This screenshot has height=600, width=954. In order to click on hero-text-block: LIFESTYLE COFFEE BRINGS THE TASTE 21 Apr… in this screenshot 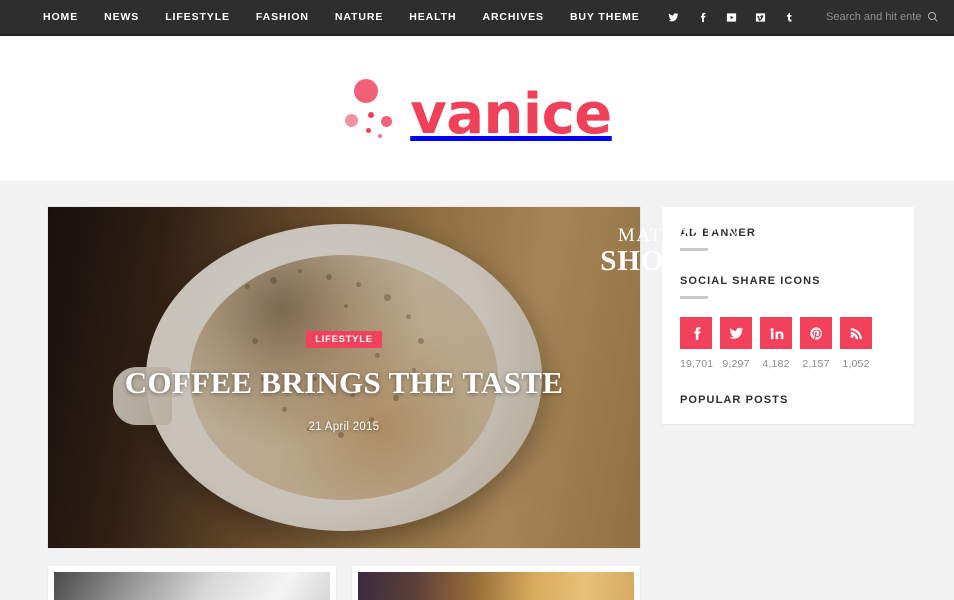, I will do `click(344, 381)`.